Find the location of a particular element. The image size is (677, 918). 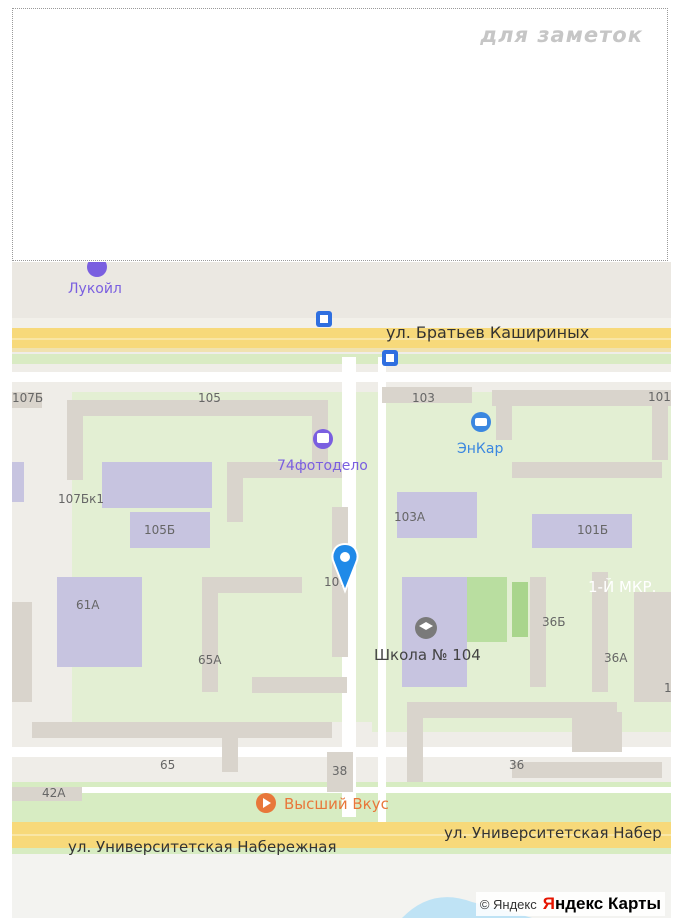

yandex-maps-logo: Яндекс Карты is located at coordinates (602, 904).